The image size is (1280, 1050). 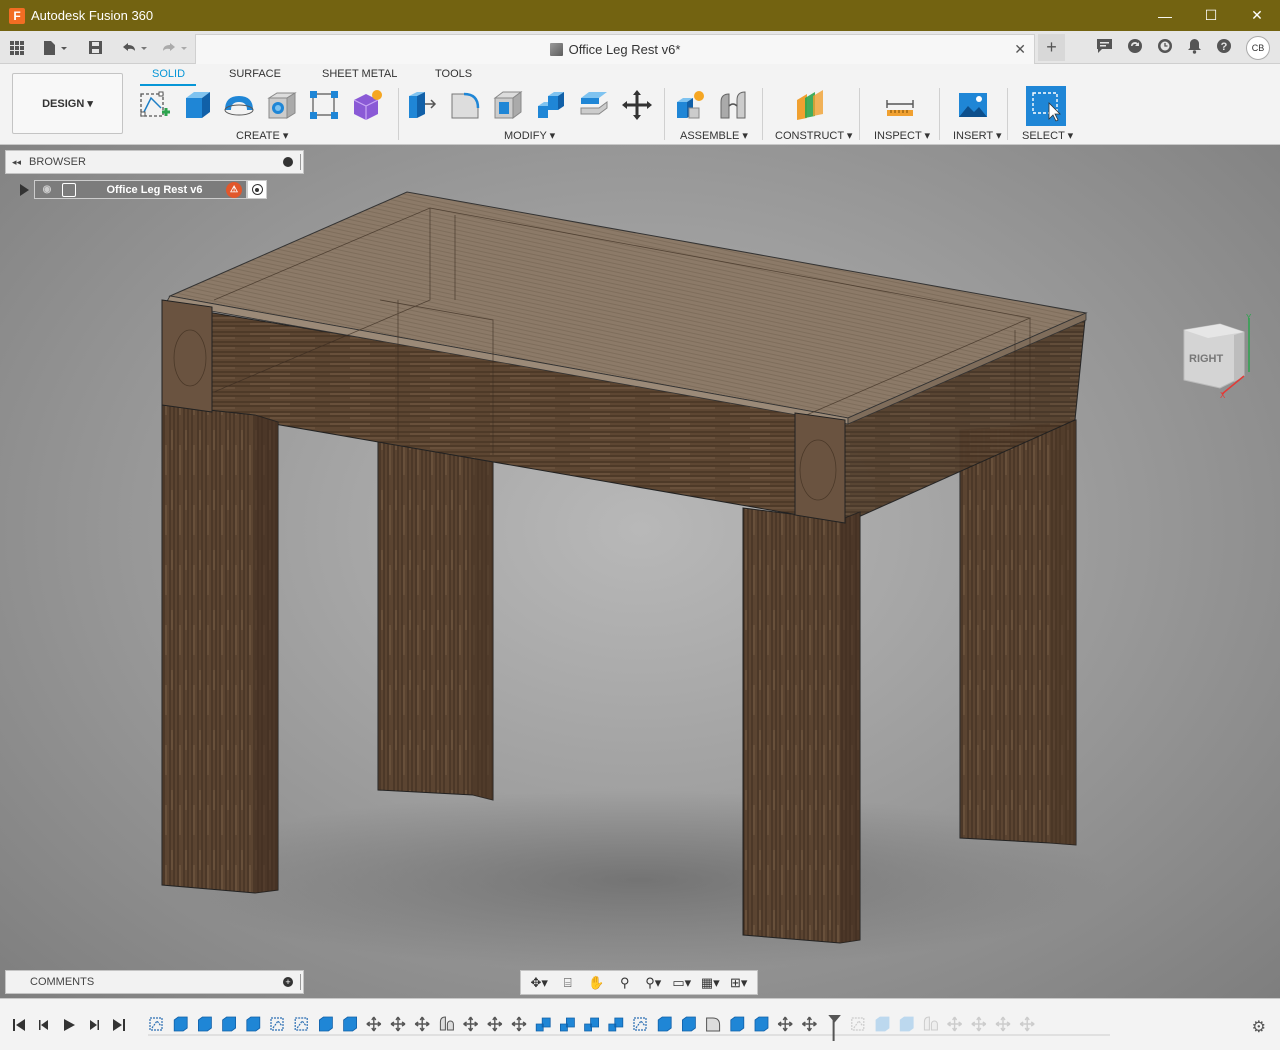 What do you see at coordinates (973, 105) in the screenshot?
I see `insert-image-icon` at bounding box center [973, 105].